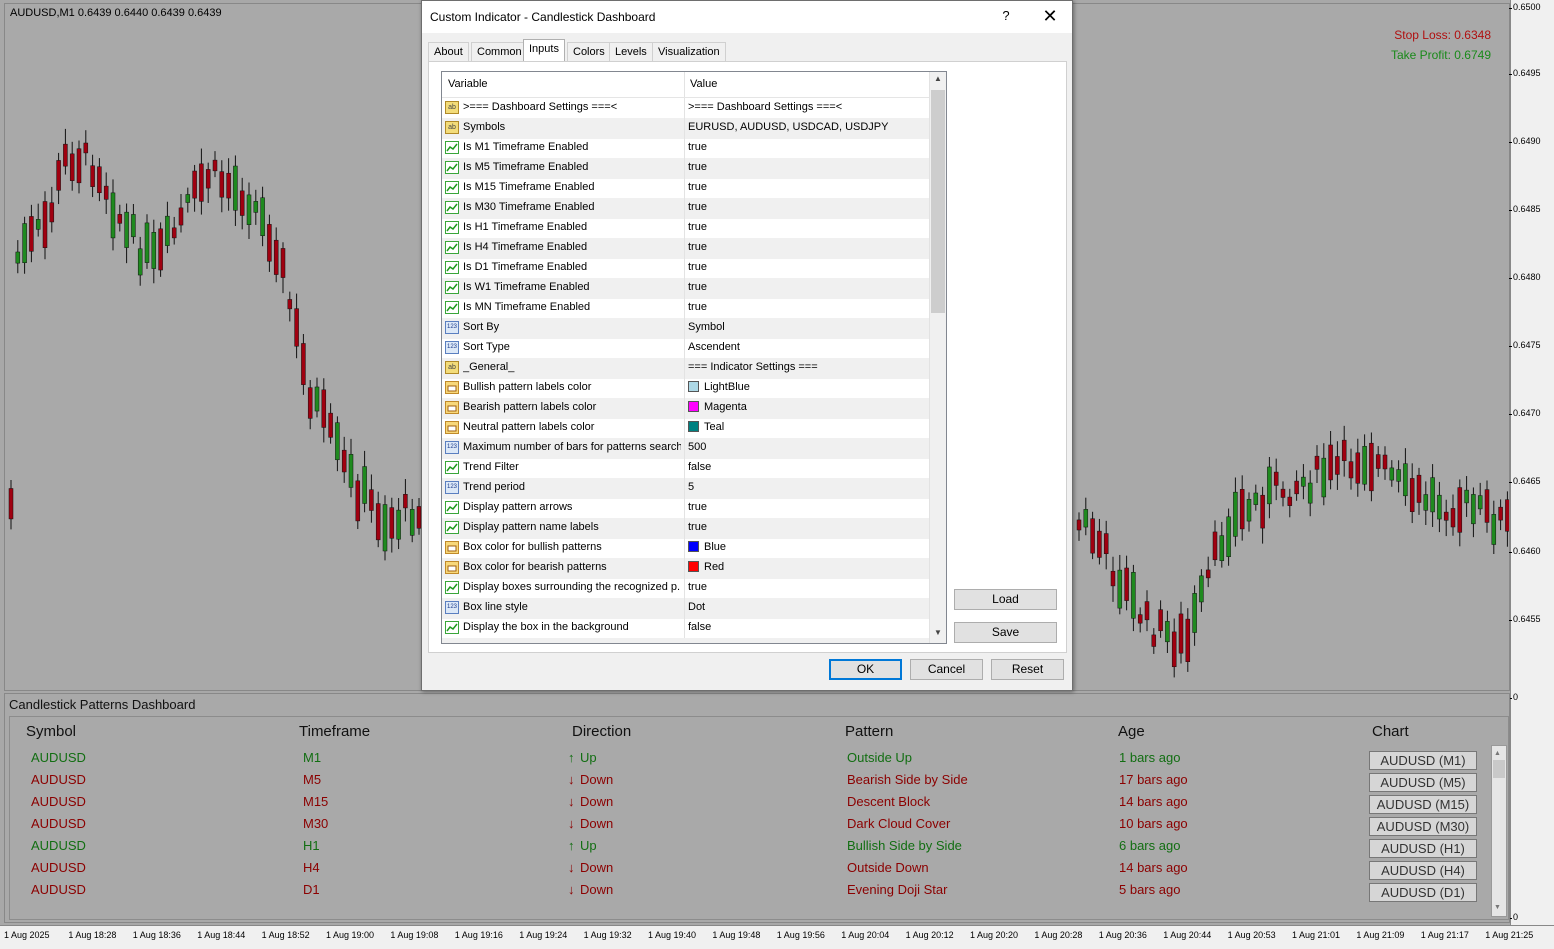  Describe the element at coordinates (58, 801) in the screenshot. I see `row-symbol: AUDUSD` at that location.